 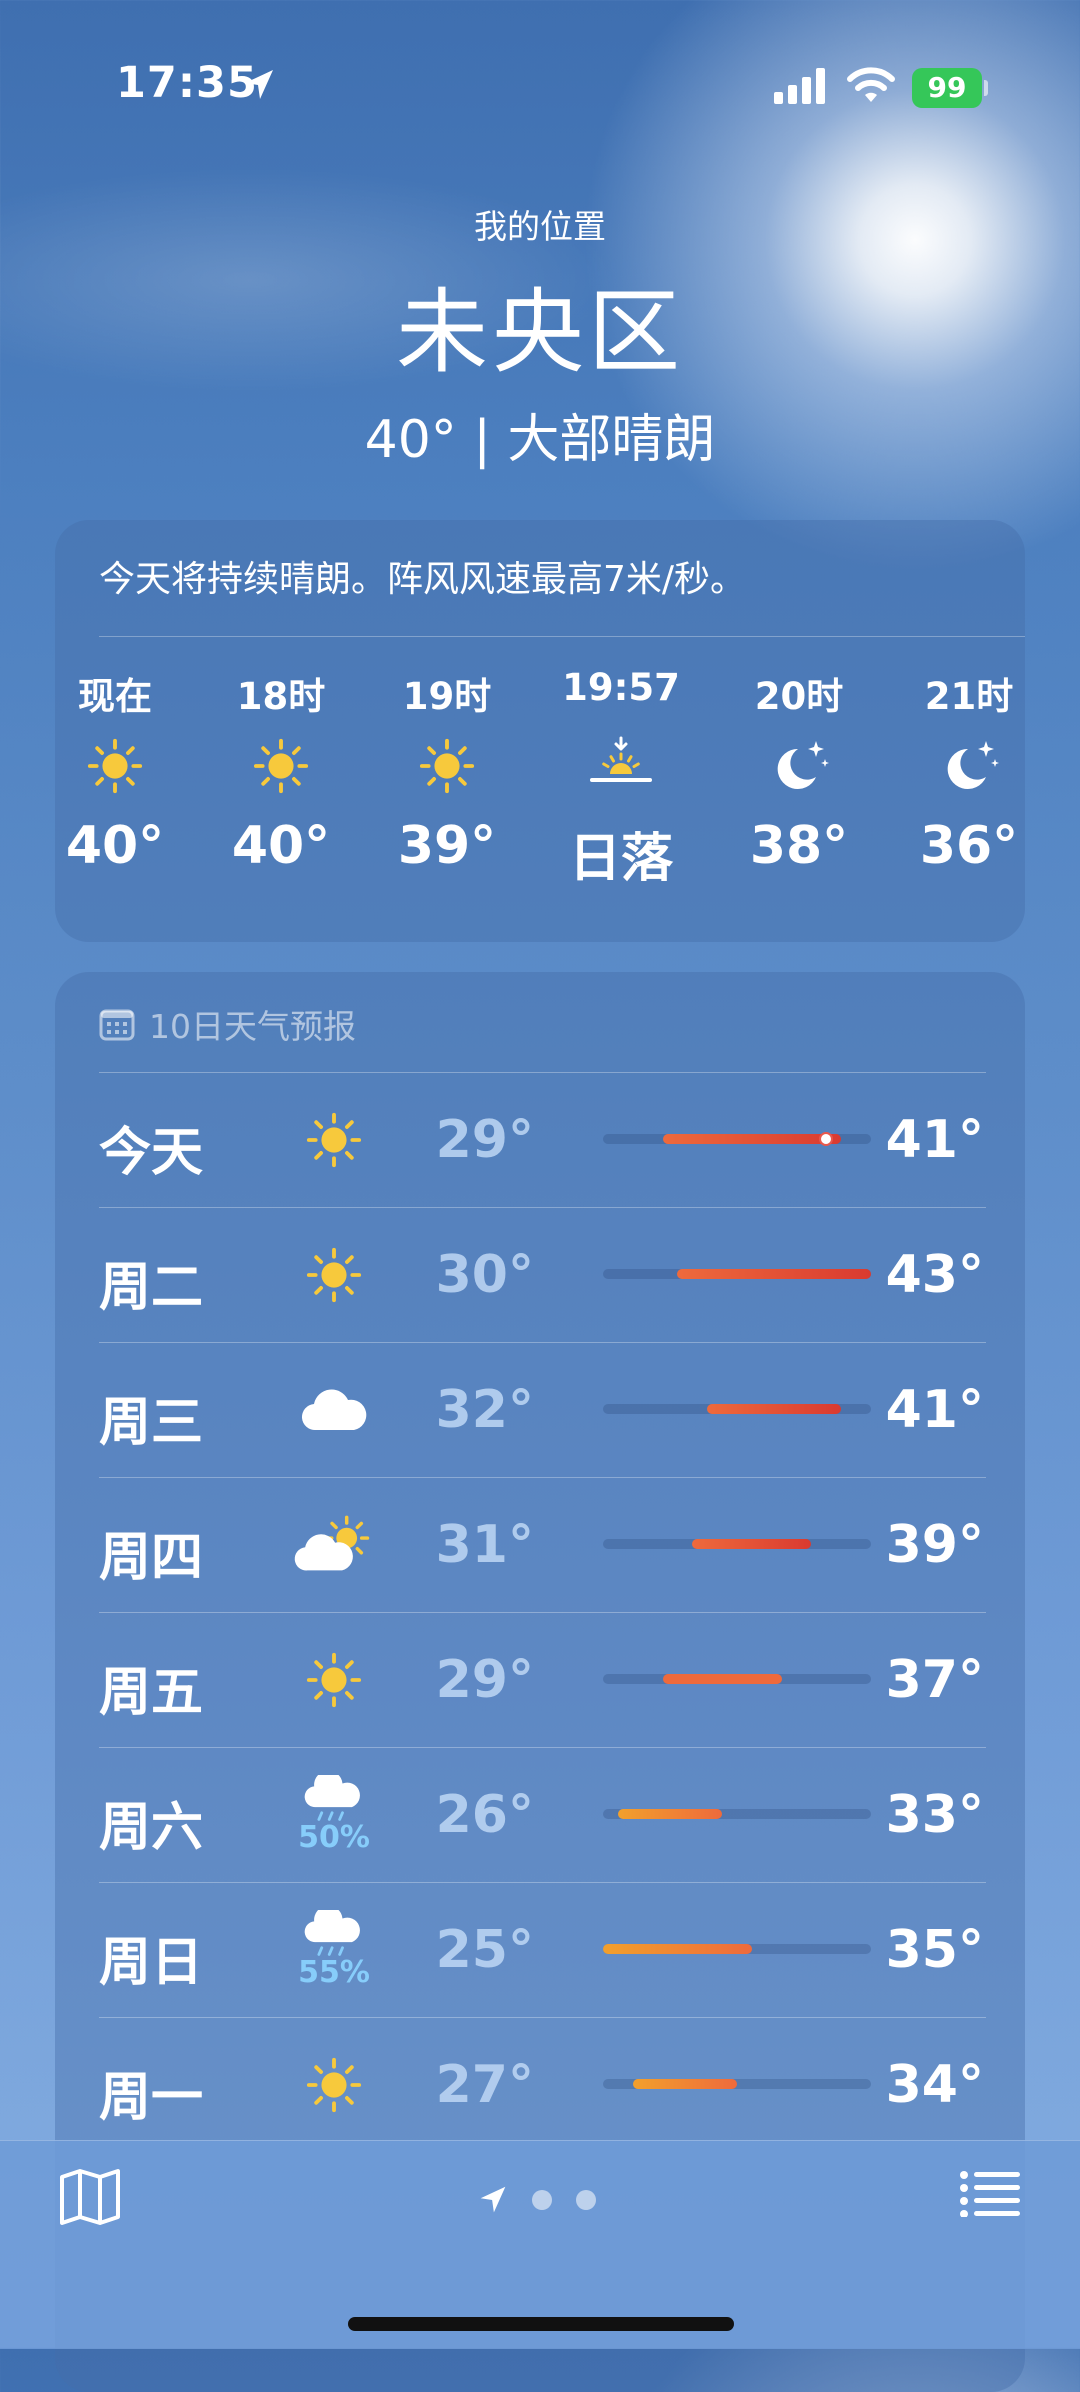 I want to click on rain-icon, so click(x=332, y=1798).